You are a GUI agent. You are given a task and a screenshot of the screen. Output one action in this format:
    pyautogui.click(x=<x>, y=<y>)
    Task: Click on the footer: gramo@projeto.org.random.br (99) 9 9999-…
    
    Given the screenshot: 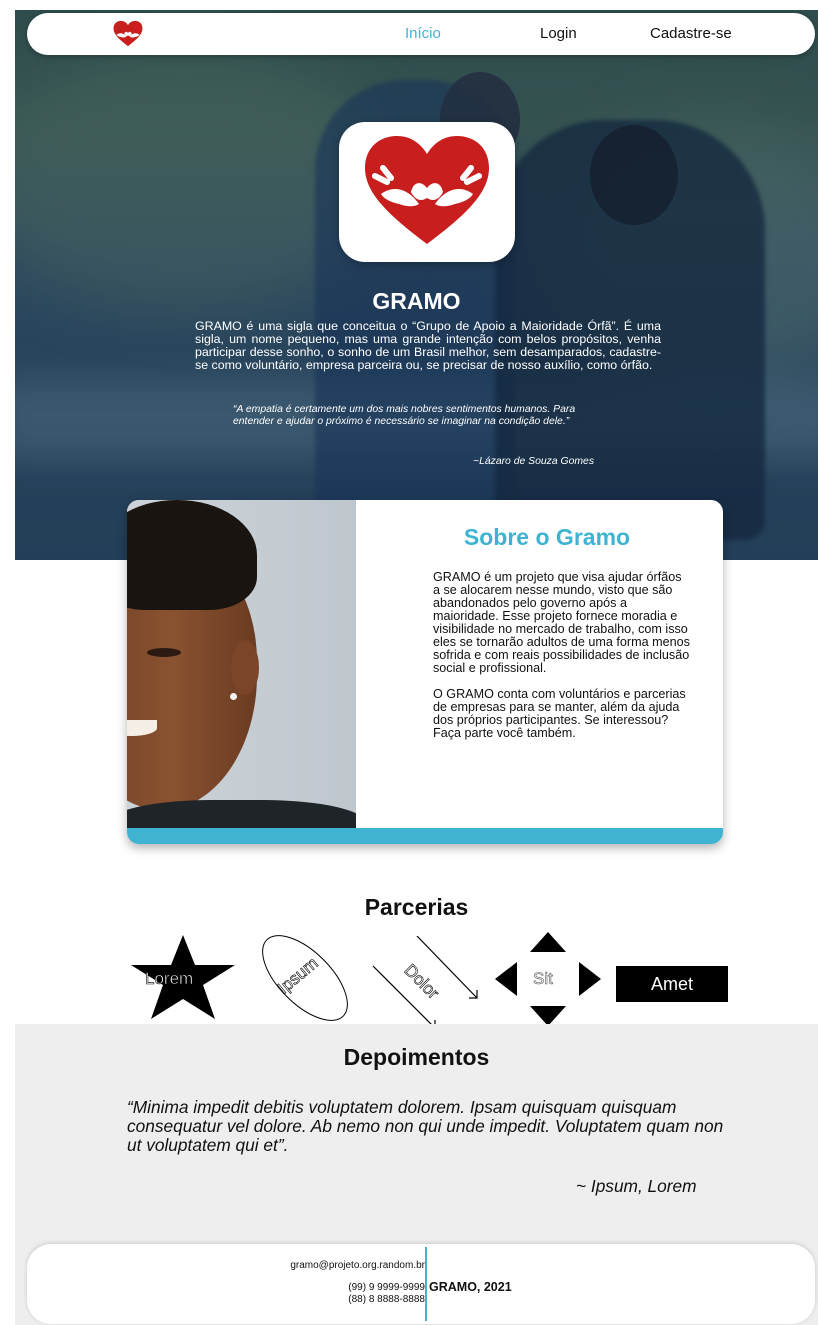 What is the action you would take?
    pyautogui.click(x=421, y=1284)
    